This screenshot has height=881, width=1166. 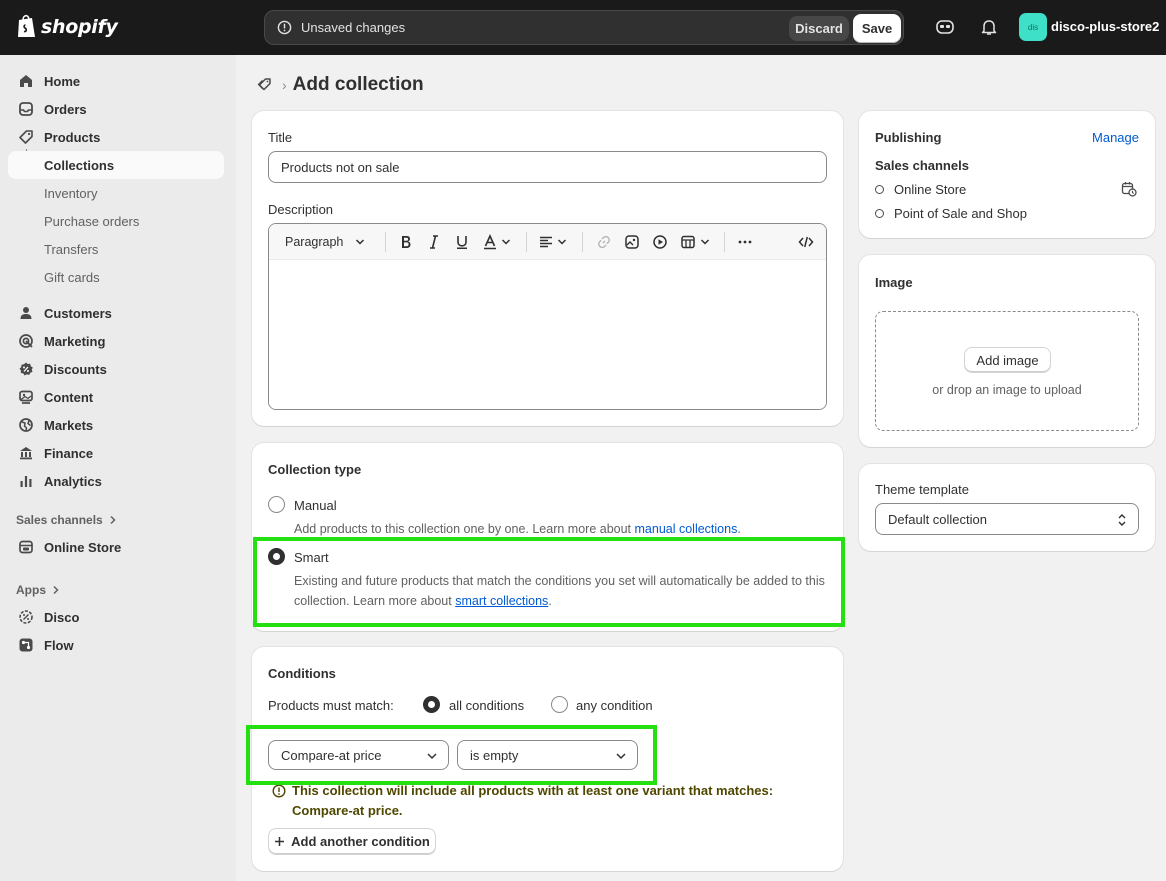 What do you see at coordinates (819, 28) in the screenshot?
I see `discard-button: Discard` at bounding box center [819, 28].